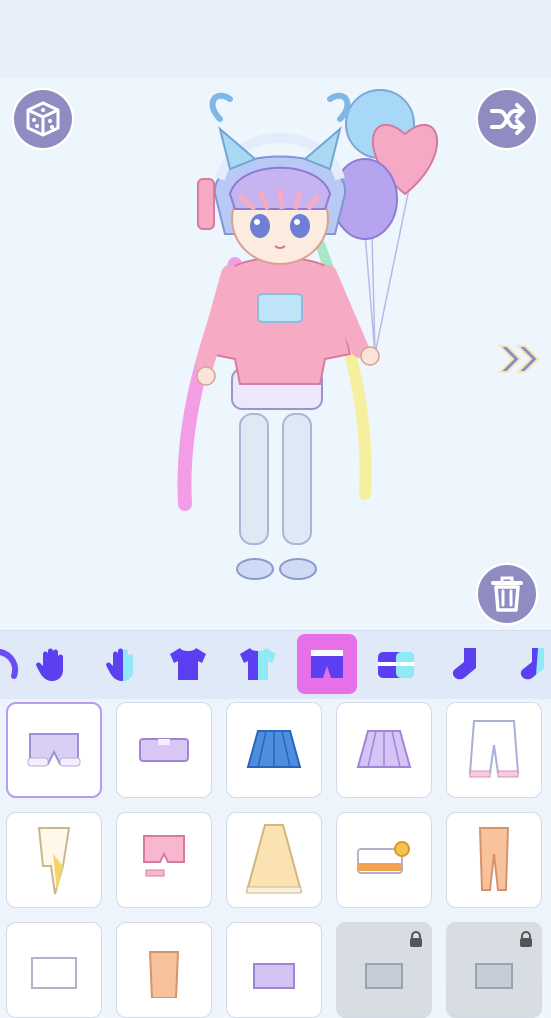  Describe the element at coordinates (384, 860) in the screenshot. I see `item-bow-mini-skirt` at that location.